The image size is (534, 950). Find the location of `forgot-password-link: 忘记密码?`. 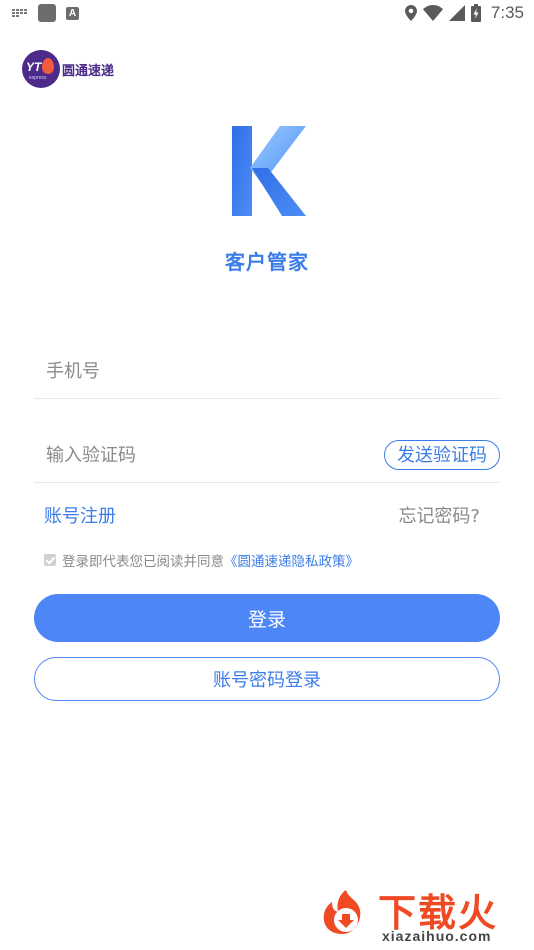

forgot-password-link: 忘记密码? is located at coordinates (439, 515).